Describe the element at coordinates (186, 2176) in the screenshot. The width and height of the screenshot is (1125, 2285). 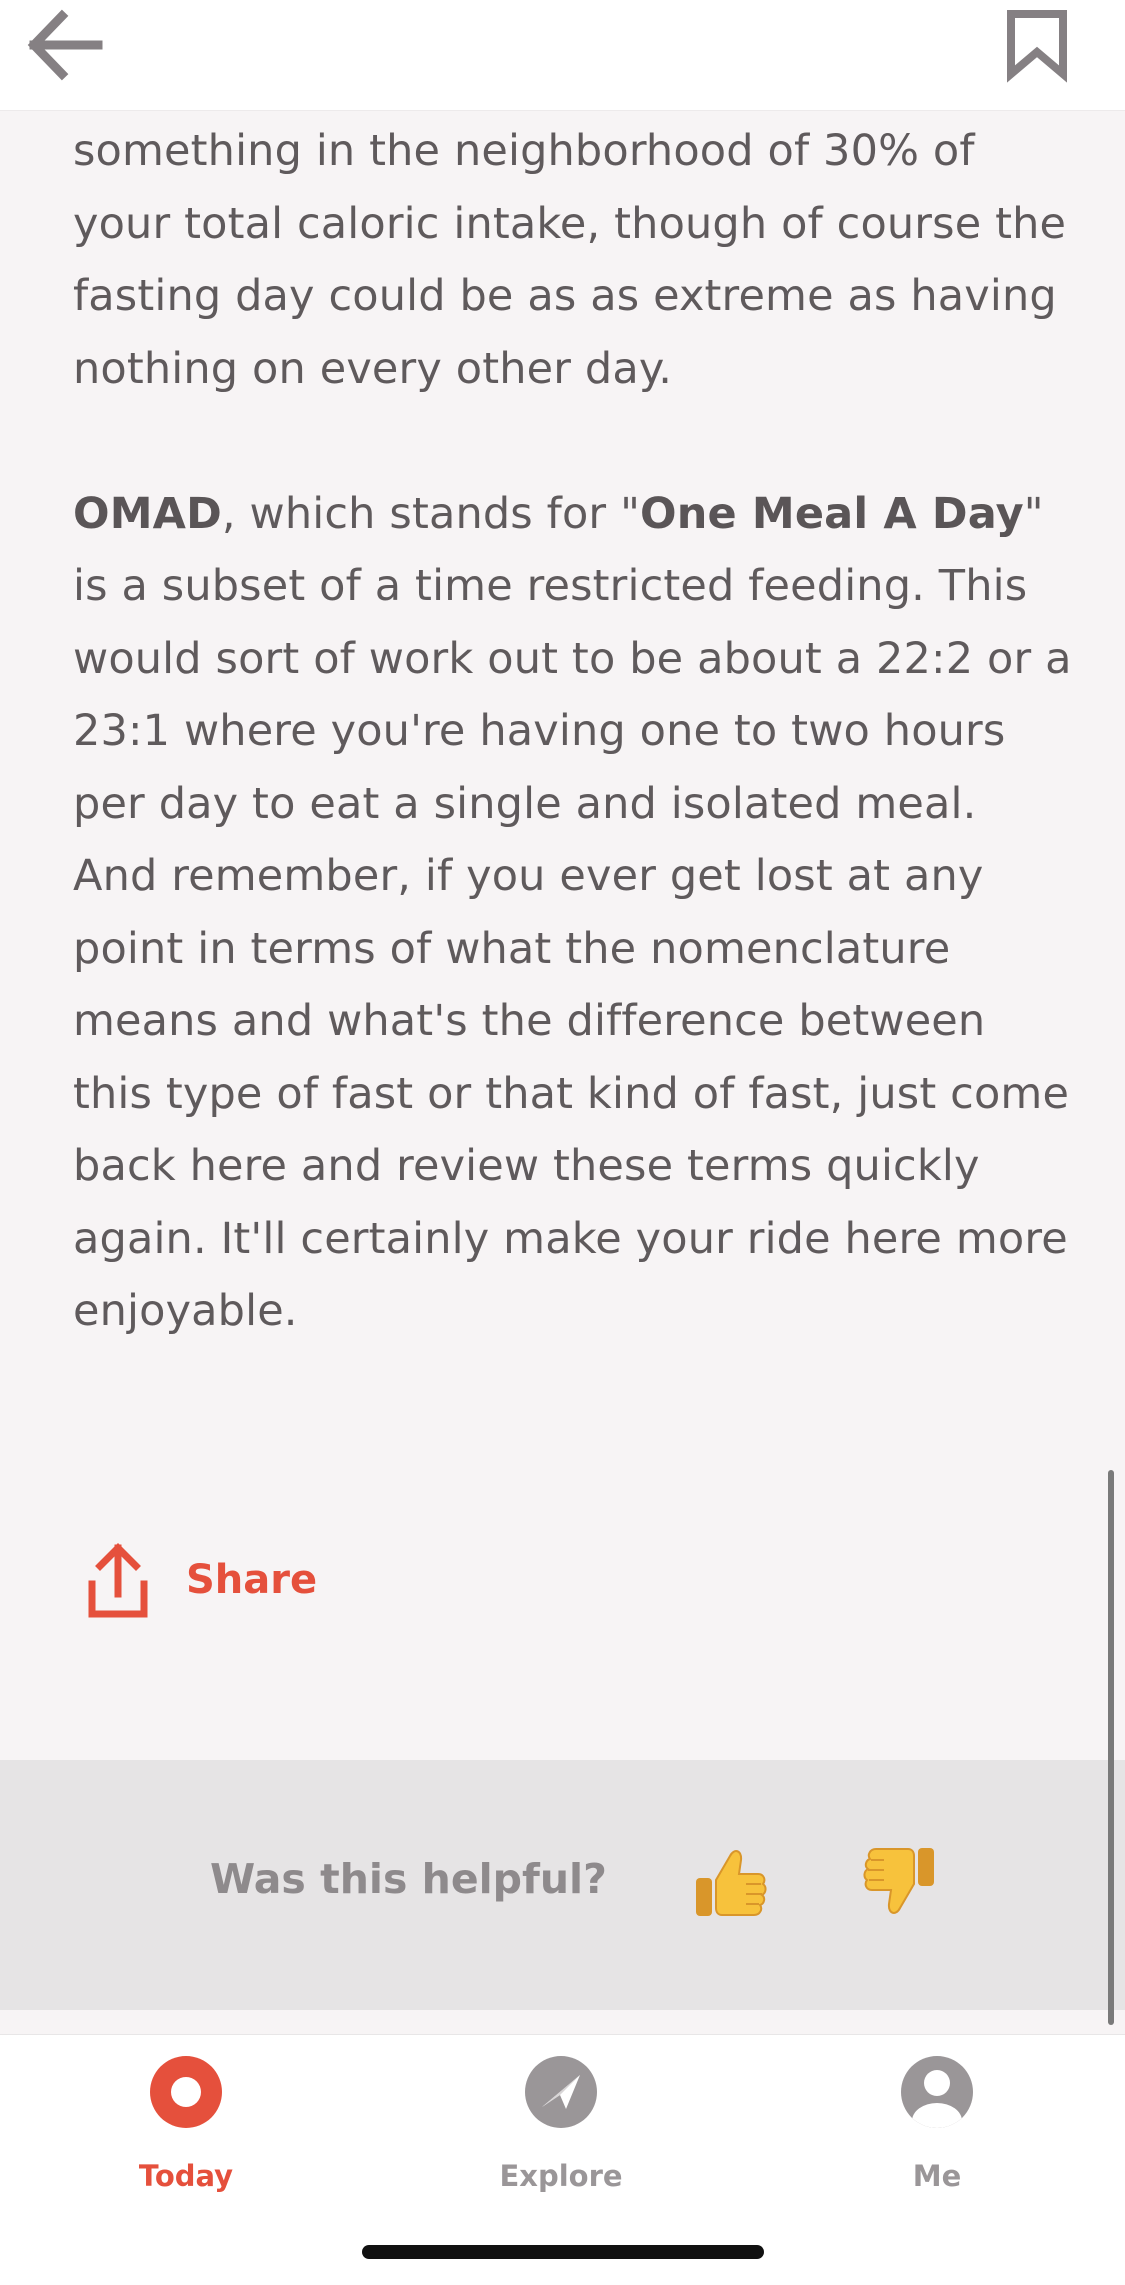
I see `tab-today-label: Today` at that location.